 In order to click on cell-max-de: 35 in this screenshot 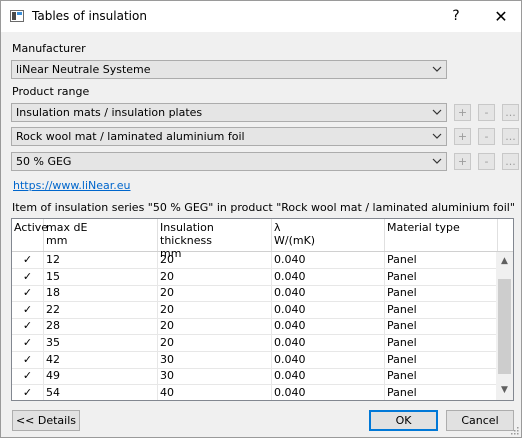, I will do `click(101, 343)`.